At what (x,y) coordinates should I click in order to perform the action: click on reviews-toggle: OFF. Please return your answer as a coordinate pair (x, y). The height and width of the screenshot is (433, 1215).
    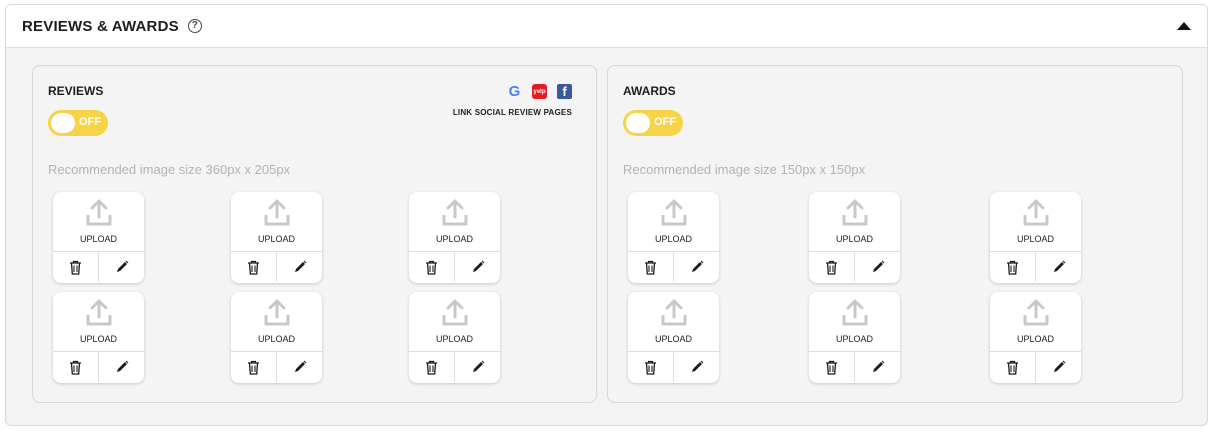
    Looking at the image, I should click on (78, 123).